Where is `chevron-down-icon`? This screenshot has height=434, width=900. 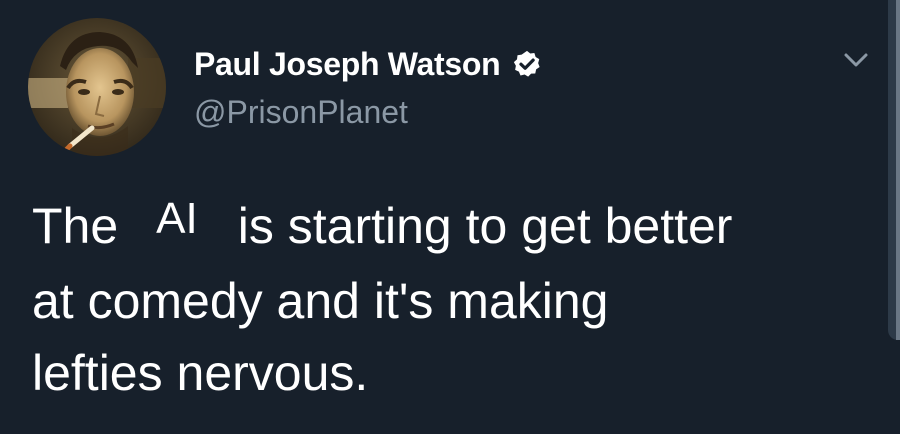
chevron-down-icon is located at coordinates (856, 60).